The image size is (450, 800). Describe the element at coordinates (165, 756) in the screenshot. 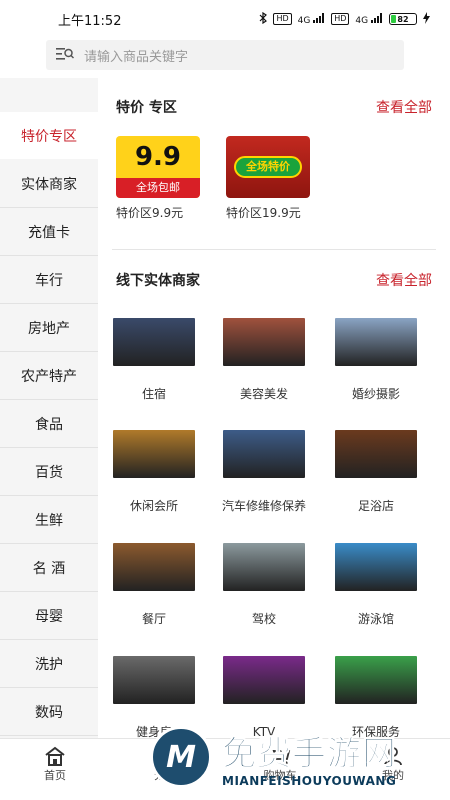

I see `category-icon` at that location.